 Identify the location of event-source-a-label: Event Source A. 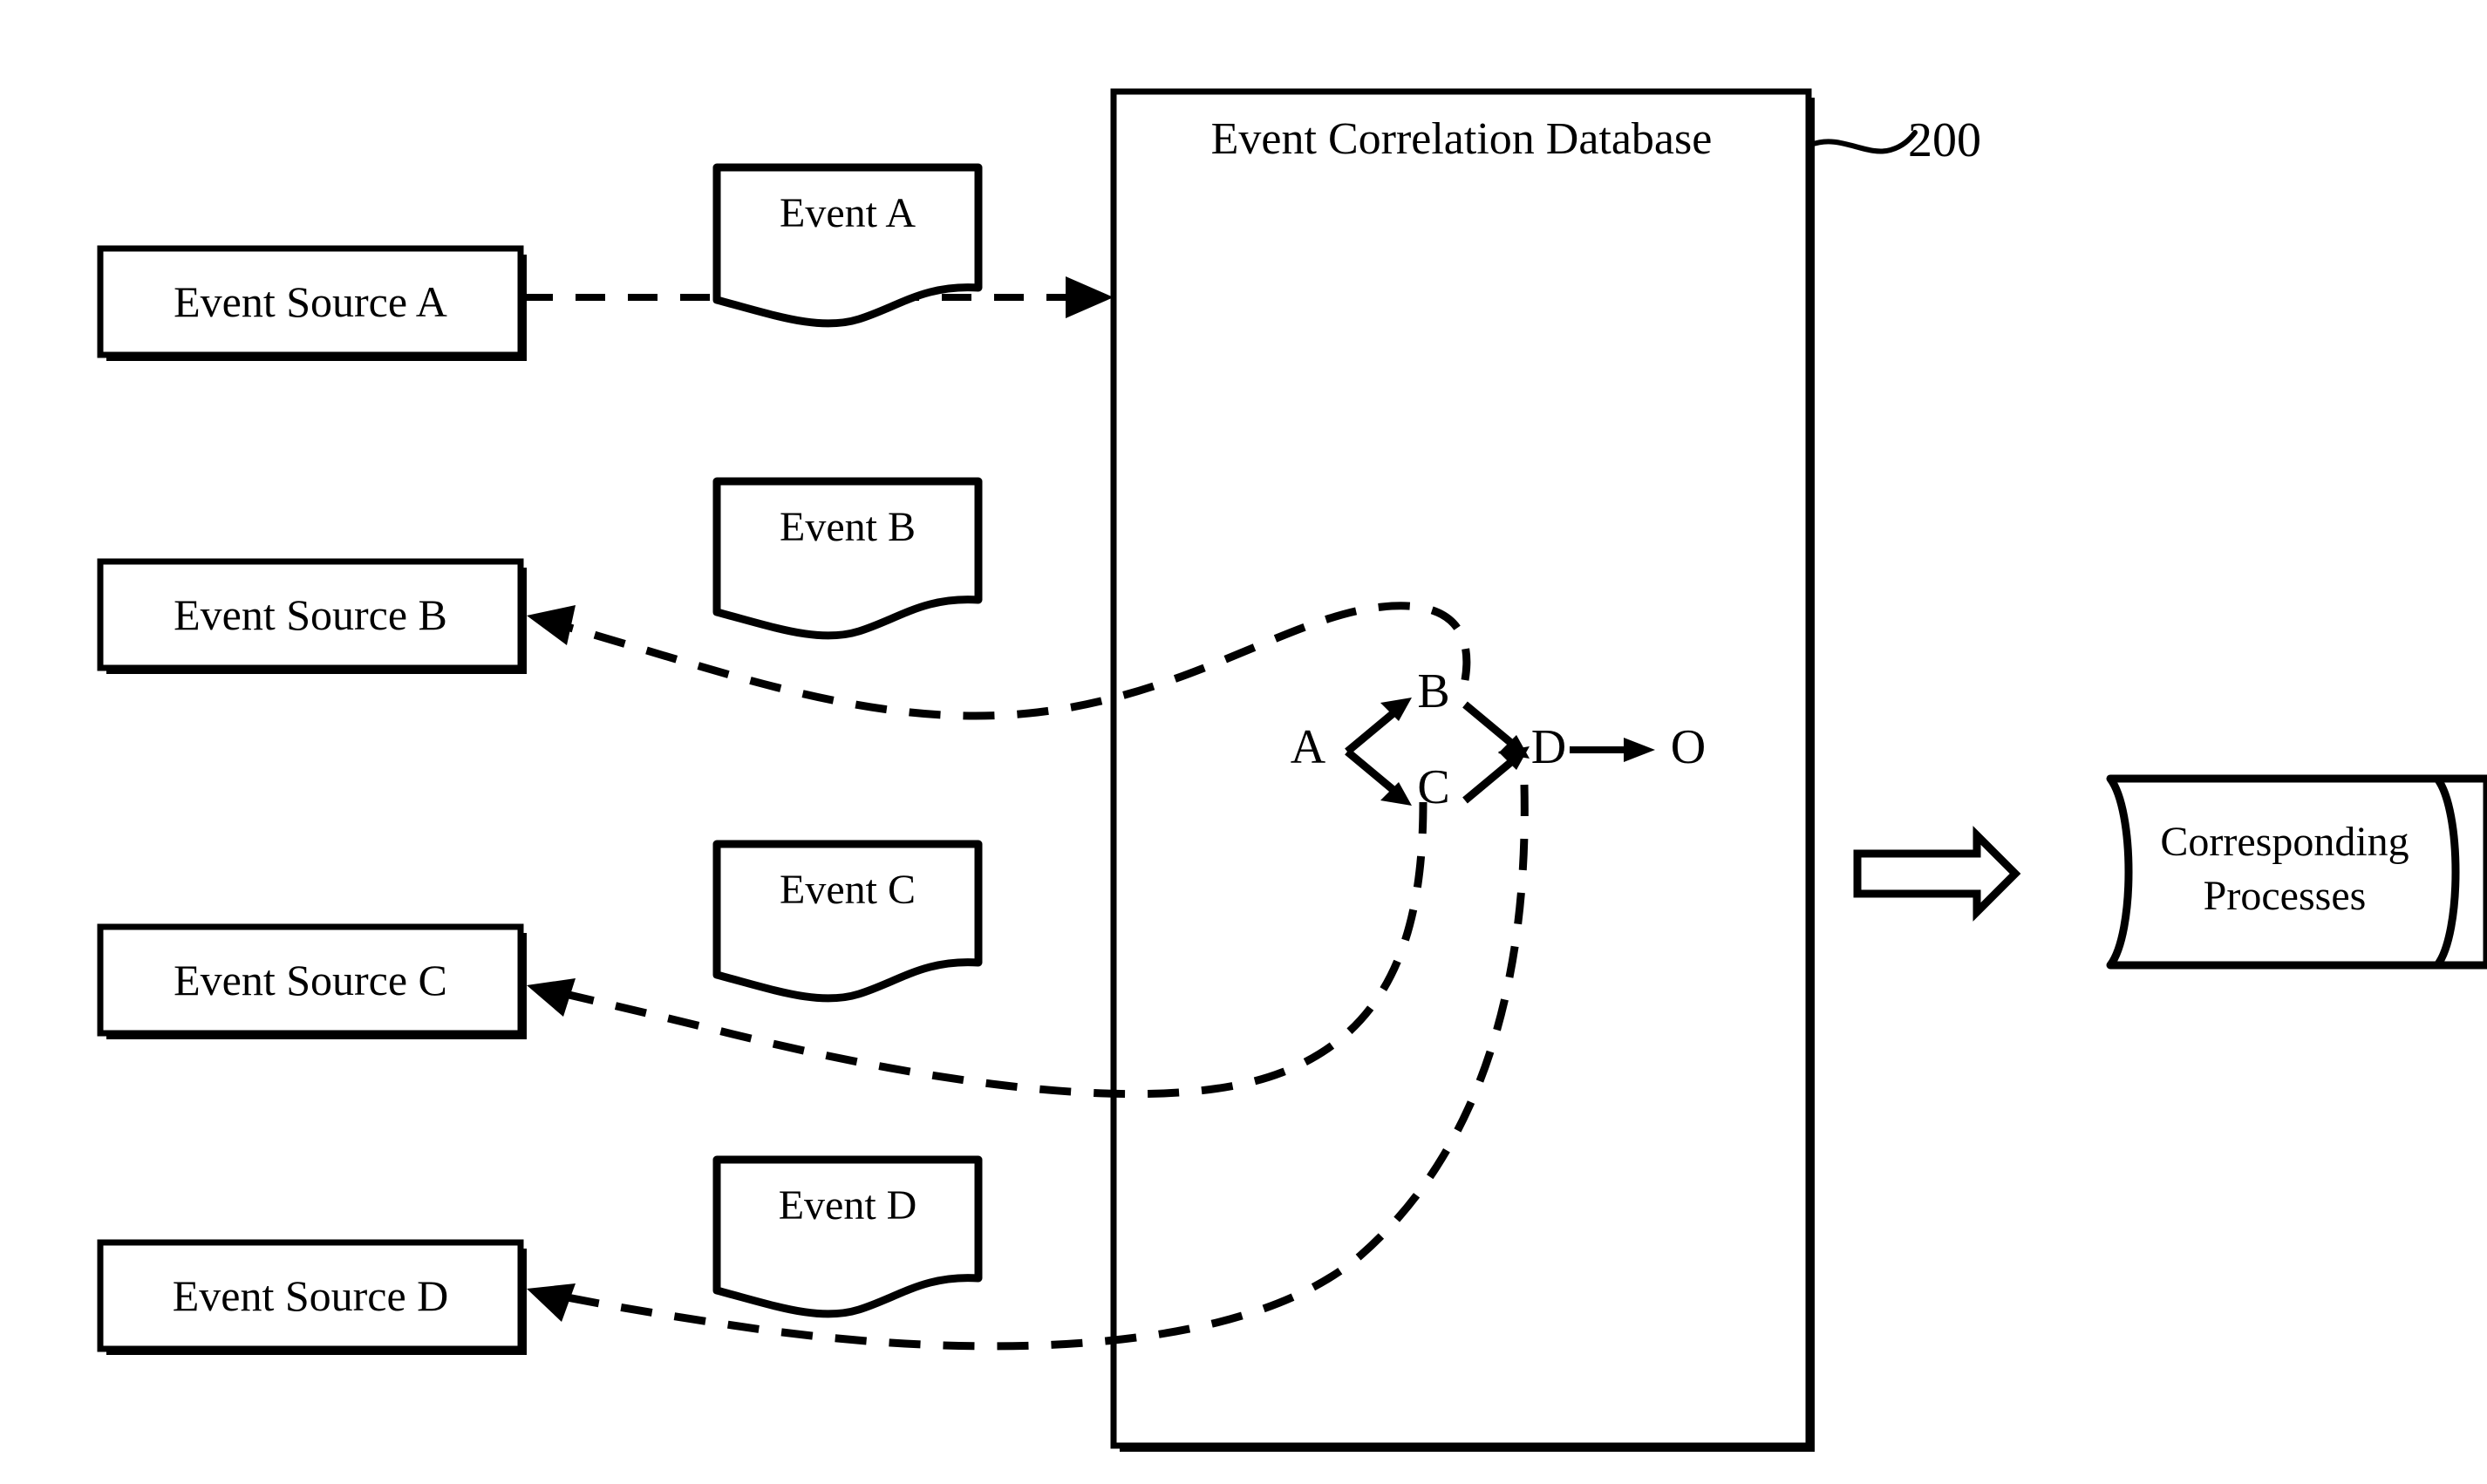
(310, 301).